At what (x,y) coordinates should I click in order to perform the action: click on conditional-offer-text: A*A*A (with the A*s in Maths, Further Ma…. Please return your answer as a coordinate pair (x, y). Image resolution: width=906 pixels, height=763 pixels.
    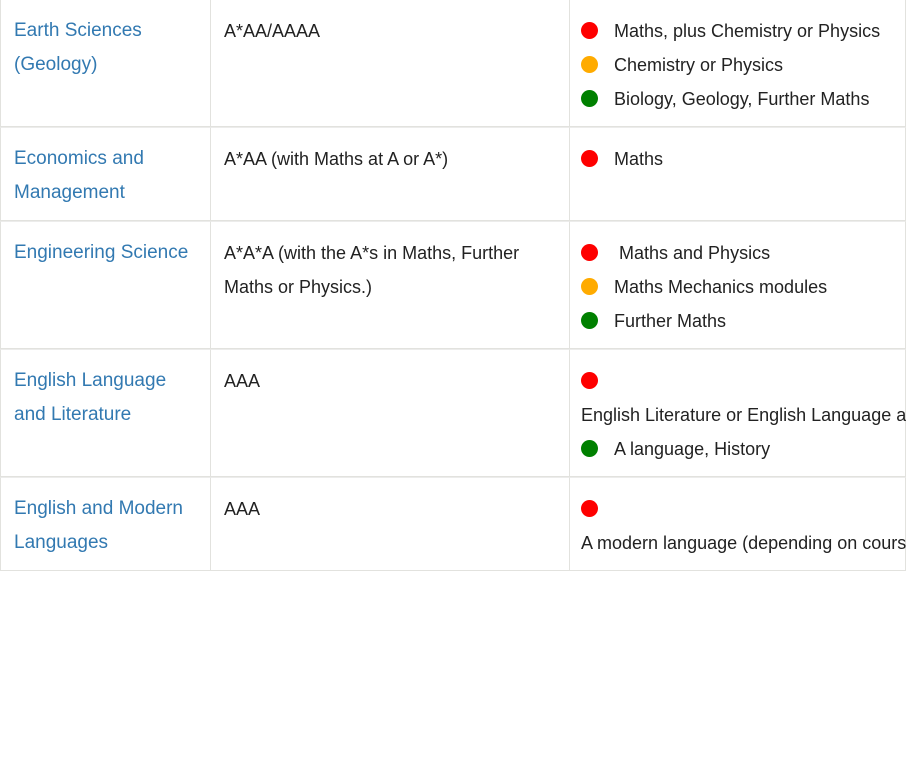
    Looking at the image, I should click on (372, 270).